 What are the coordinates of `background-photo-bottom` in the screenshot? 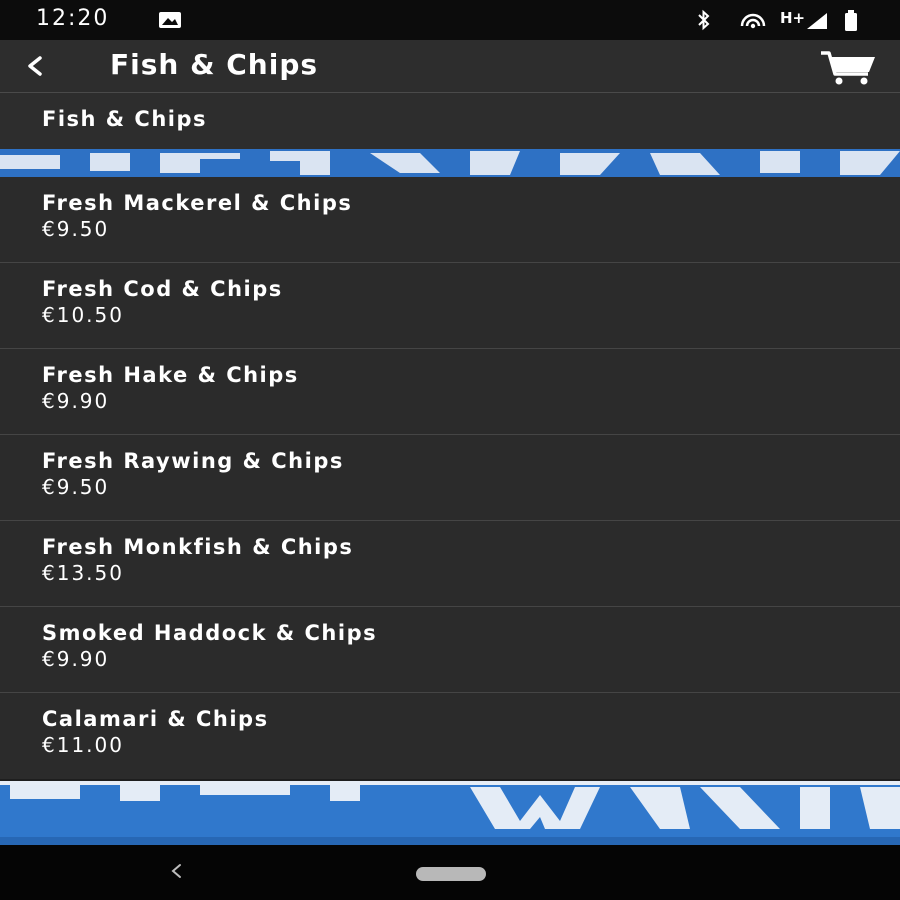 It's located at (450, 813).